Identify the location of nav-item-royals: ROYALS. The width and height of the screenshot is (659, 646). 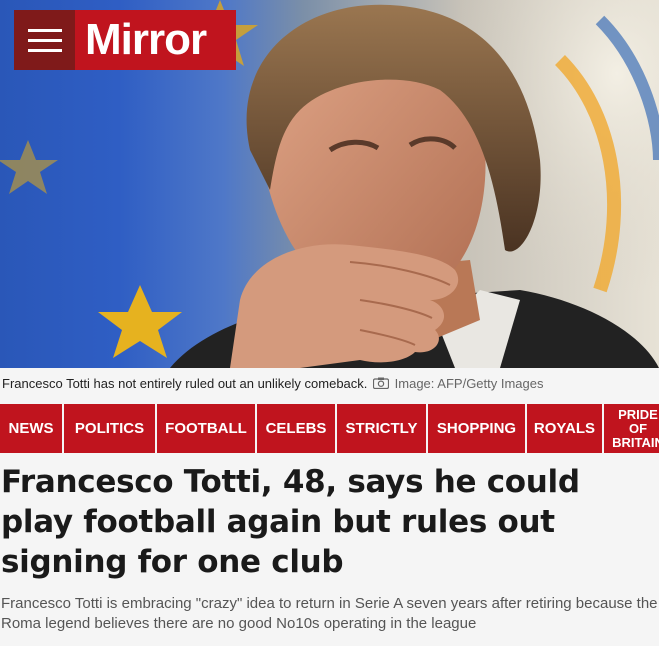
(564, 428).